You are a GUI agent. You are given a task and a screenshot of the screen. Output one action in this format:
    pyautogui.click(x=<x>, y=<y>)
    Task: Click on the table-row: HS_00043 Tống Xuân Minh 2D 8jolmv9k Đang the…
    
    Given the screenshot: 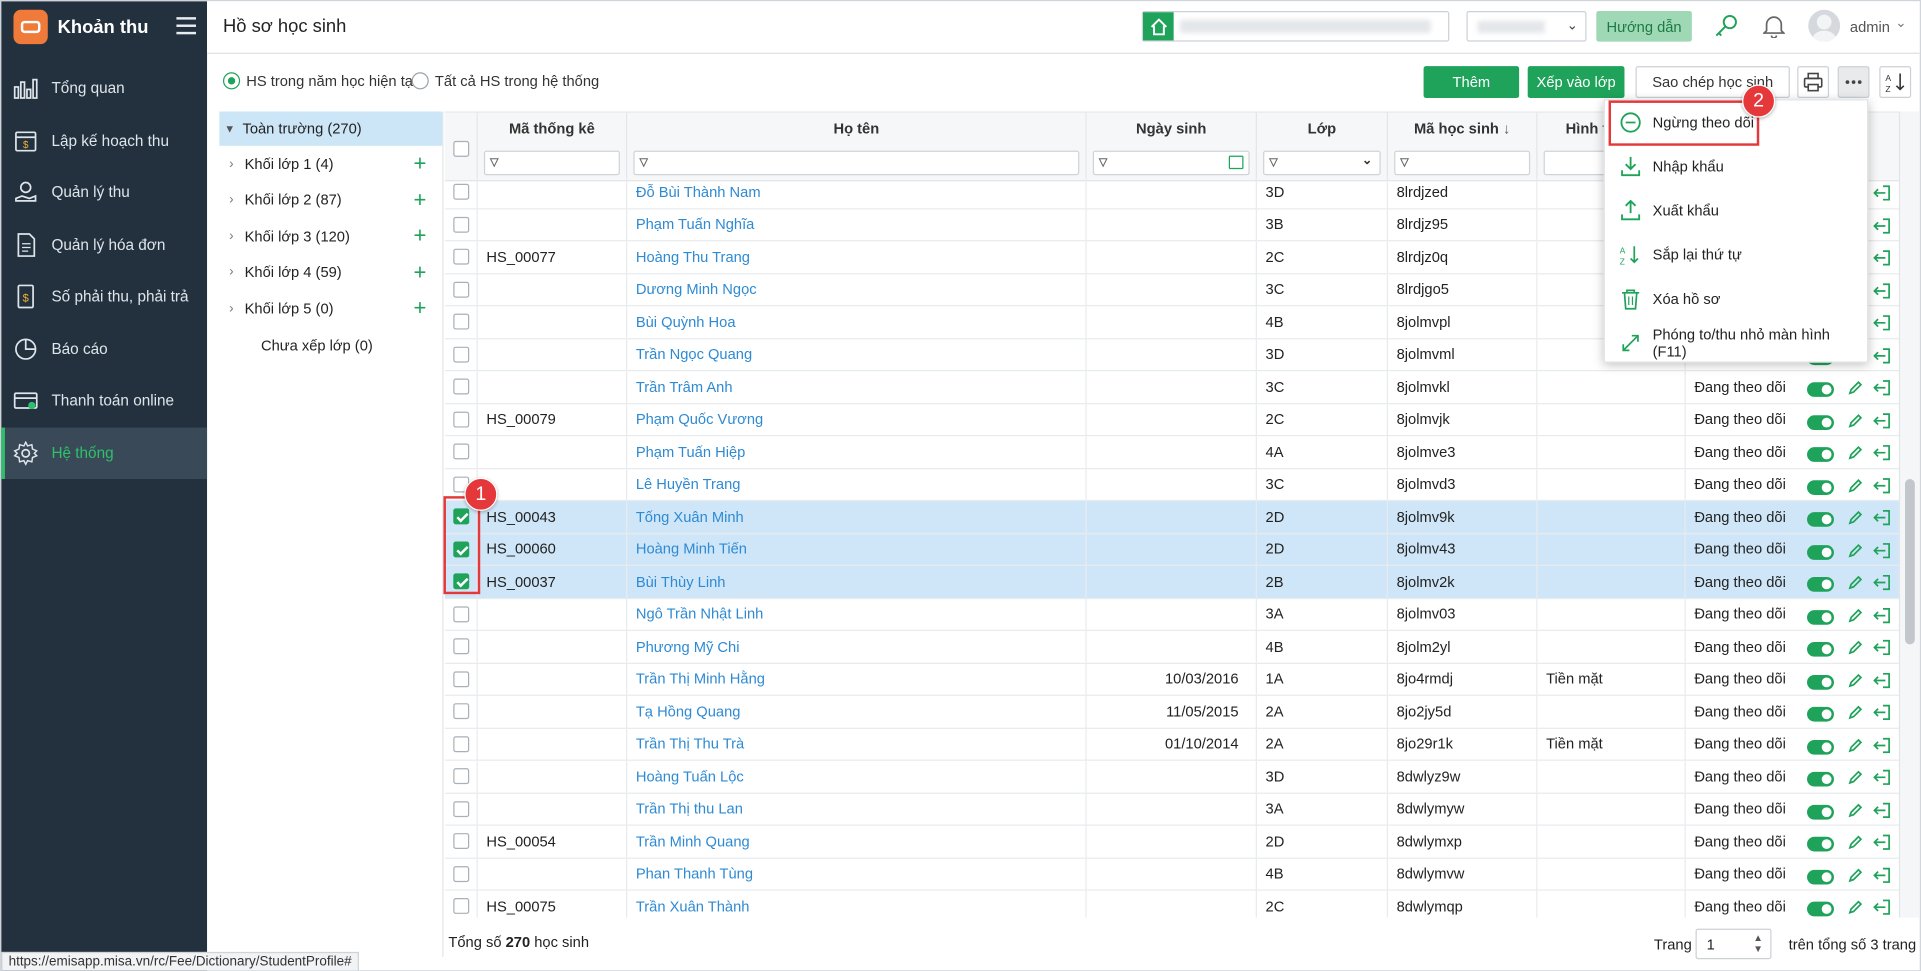 What is the action you would take?
    pyautogui.click(x=1172, y=517)
    